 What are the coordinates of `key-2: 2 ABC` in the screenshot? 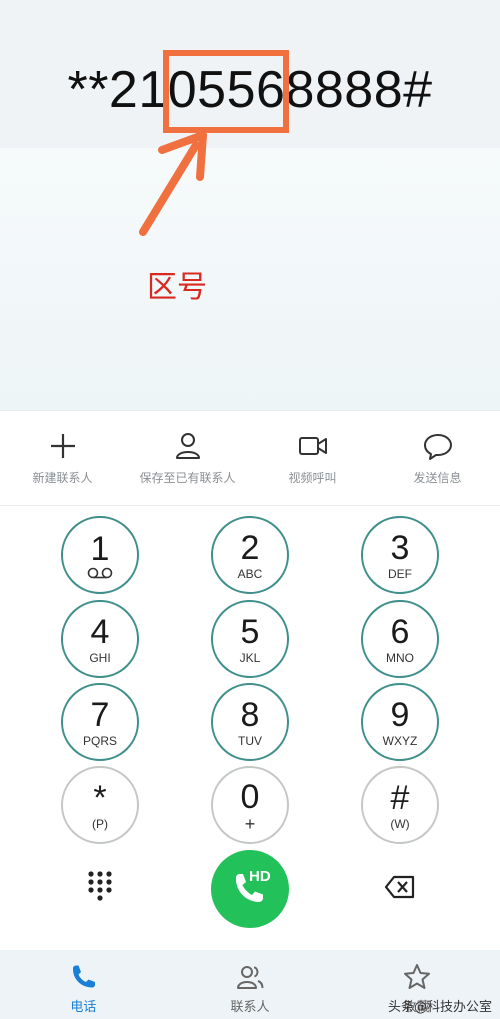 It's located at (250, 555).